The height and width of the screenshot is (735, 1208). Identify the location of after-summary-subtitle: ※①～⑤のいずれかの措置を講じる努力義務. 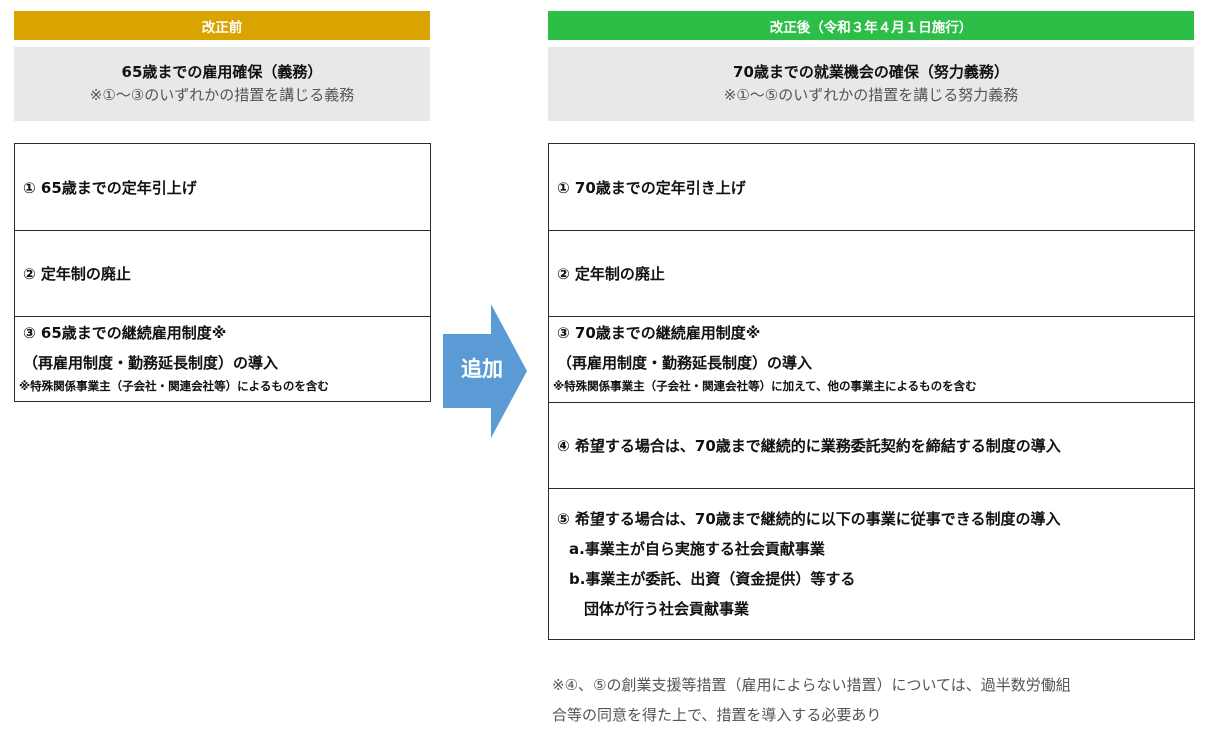
(871, 95).